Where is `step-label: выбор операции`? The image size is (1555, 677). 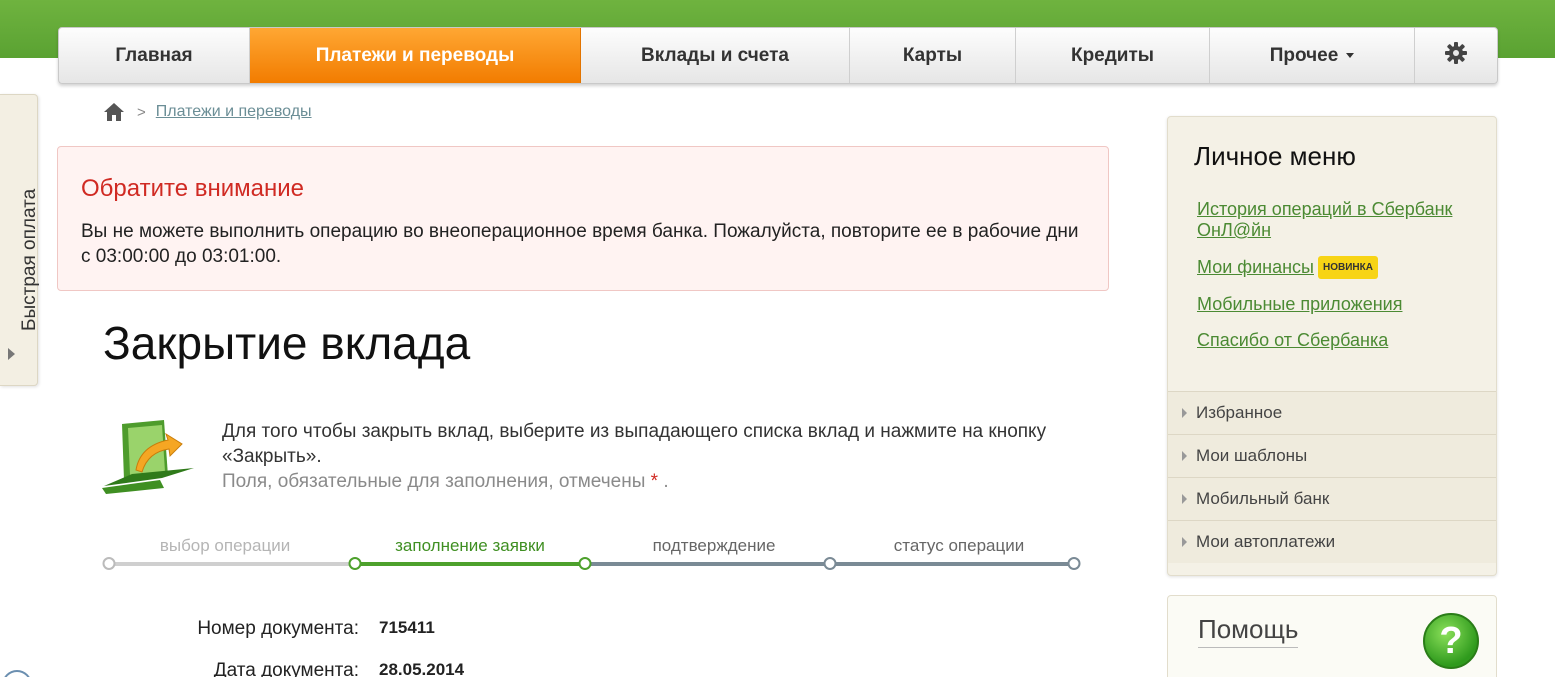
step-label: выбор операции is located at coordinates (225, 545).